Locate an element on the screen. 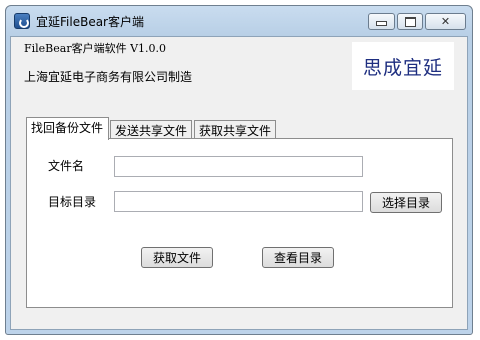 Image resolution: width=480 pixels, height=340 pixels. tab-send-shared: 发送共享文件 is located at coordinates (151, 129).